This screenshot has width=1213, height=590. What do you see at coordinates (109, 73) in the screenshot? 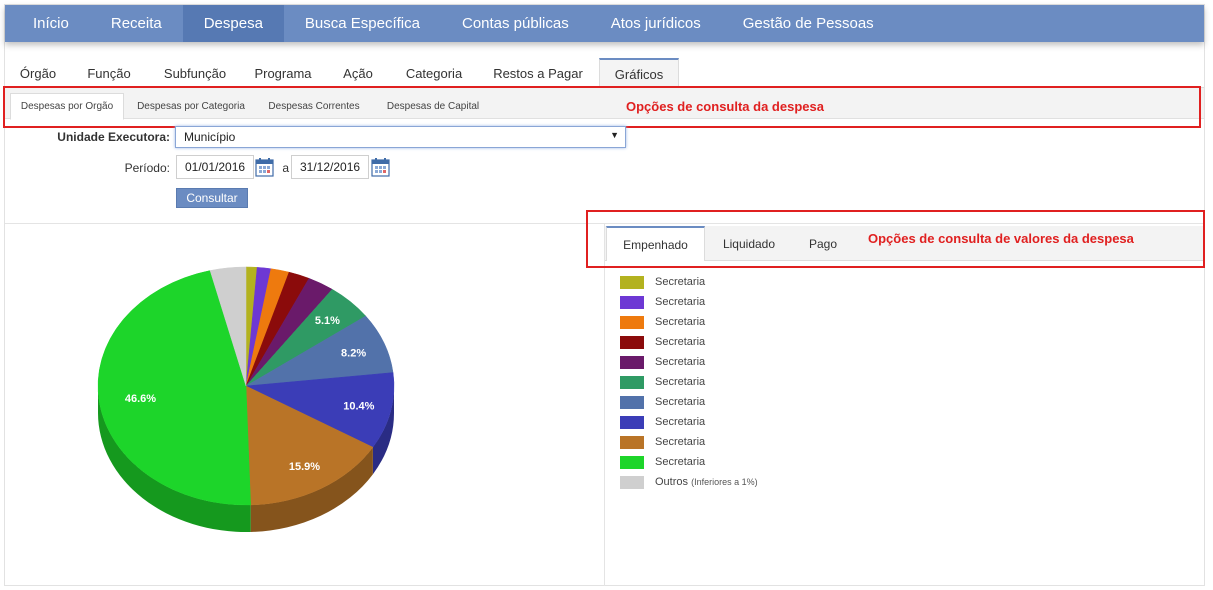
I see `tab-funcao: Função` at bounding box center [109, 73].